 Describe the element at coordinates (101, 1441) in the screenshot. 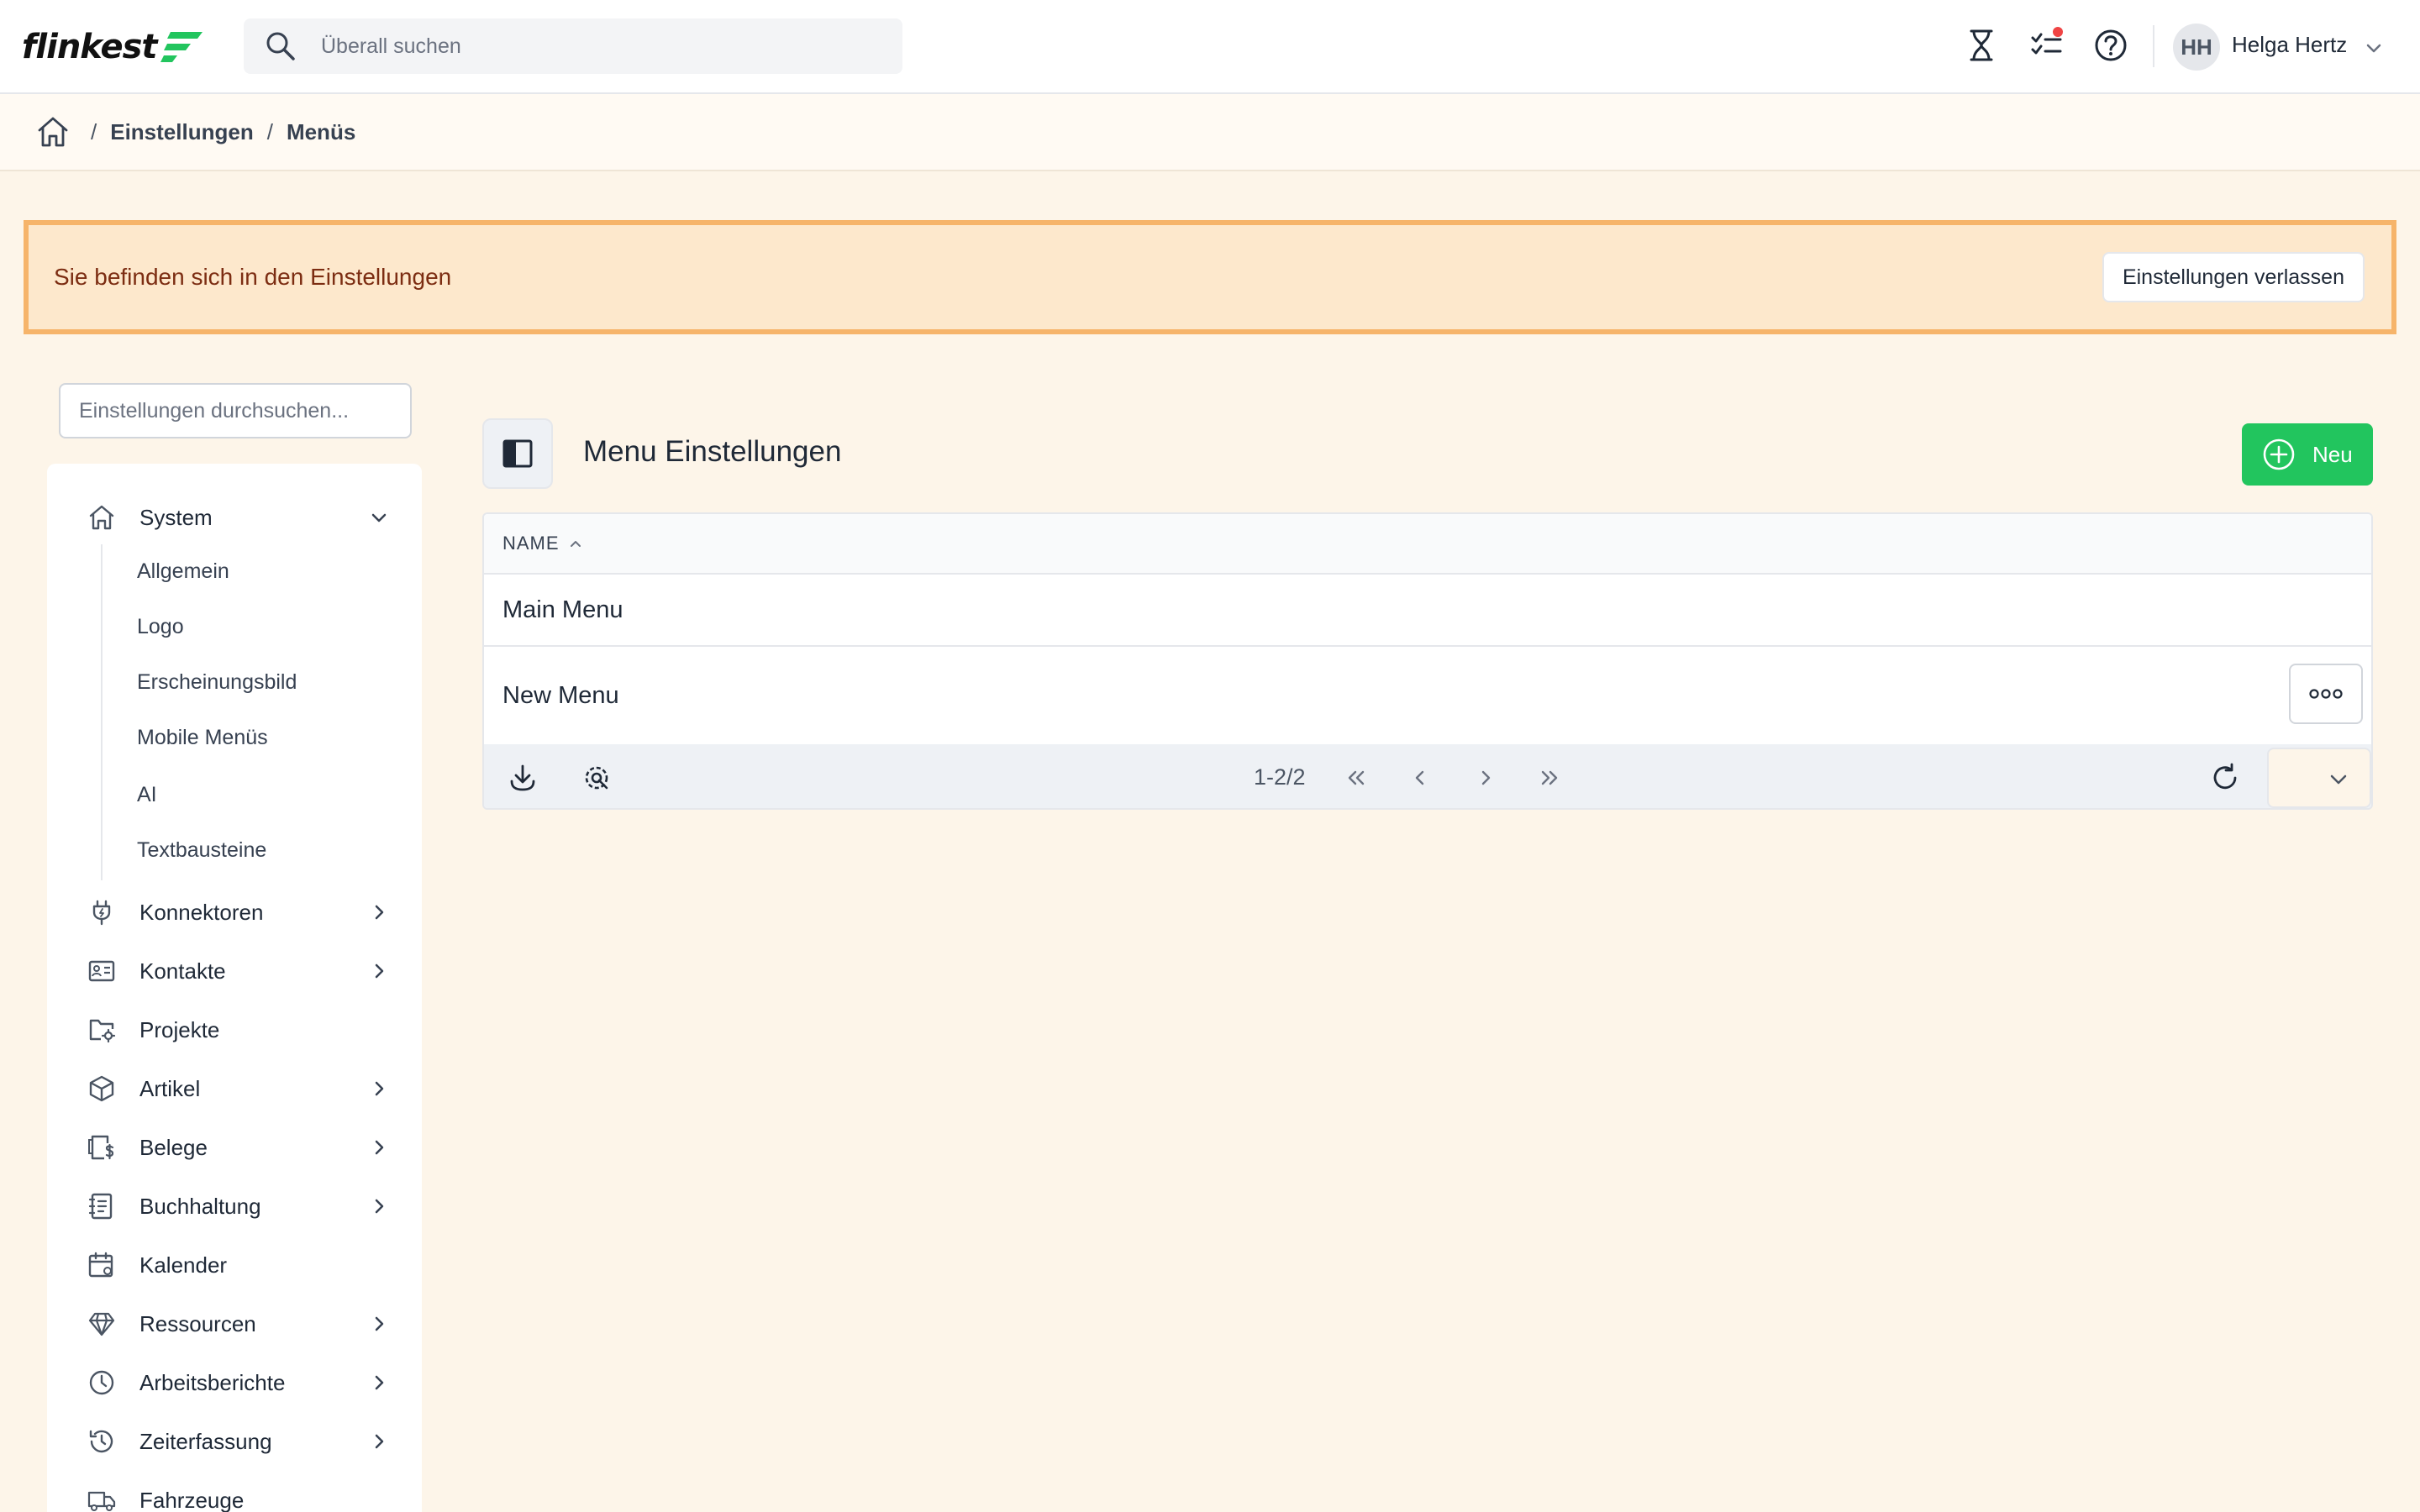

I see `history-icon` at that location.